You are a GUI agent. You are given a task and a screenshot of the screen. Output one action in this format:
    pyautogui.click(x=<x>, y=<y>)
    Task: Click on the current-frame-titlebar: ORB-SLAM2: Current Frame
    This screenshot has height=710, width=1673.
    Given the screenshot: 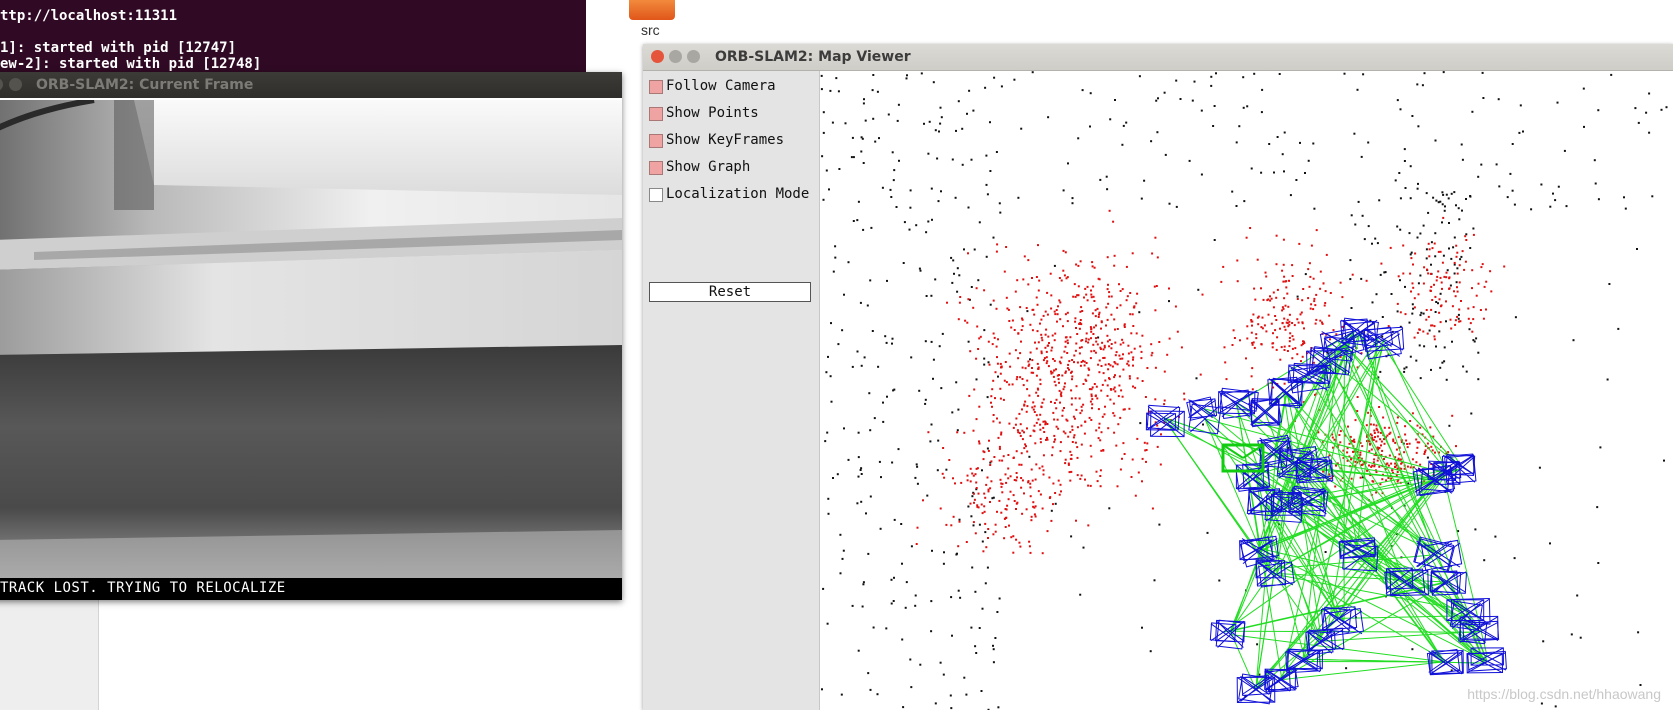 What is the action you would take?
    pyautogui.click(x=311, y=85)
    